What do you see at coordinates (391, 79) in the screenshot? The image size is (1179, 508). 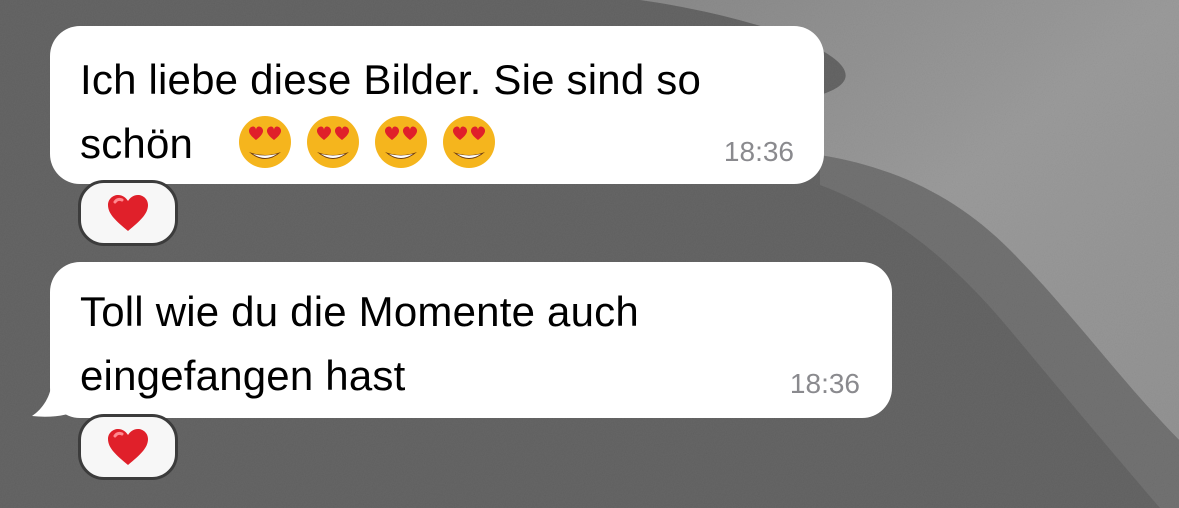 I see `message-line: Ich liebe diese Bilder. Sie sind so` at bounding box center [391, 79].